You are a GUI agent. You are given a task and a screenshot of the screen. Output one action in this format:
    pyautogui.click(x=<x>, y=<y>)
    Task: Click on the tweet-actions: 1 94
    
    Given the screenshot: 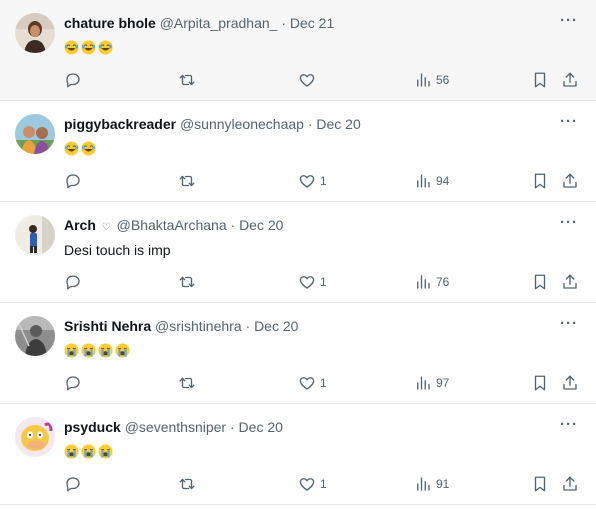 What is the action you would take?
    pyautogui.click(x=298, y=181)
    